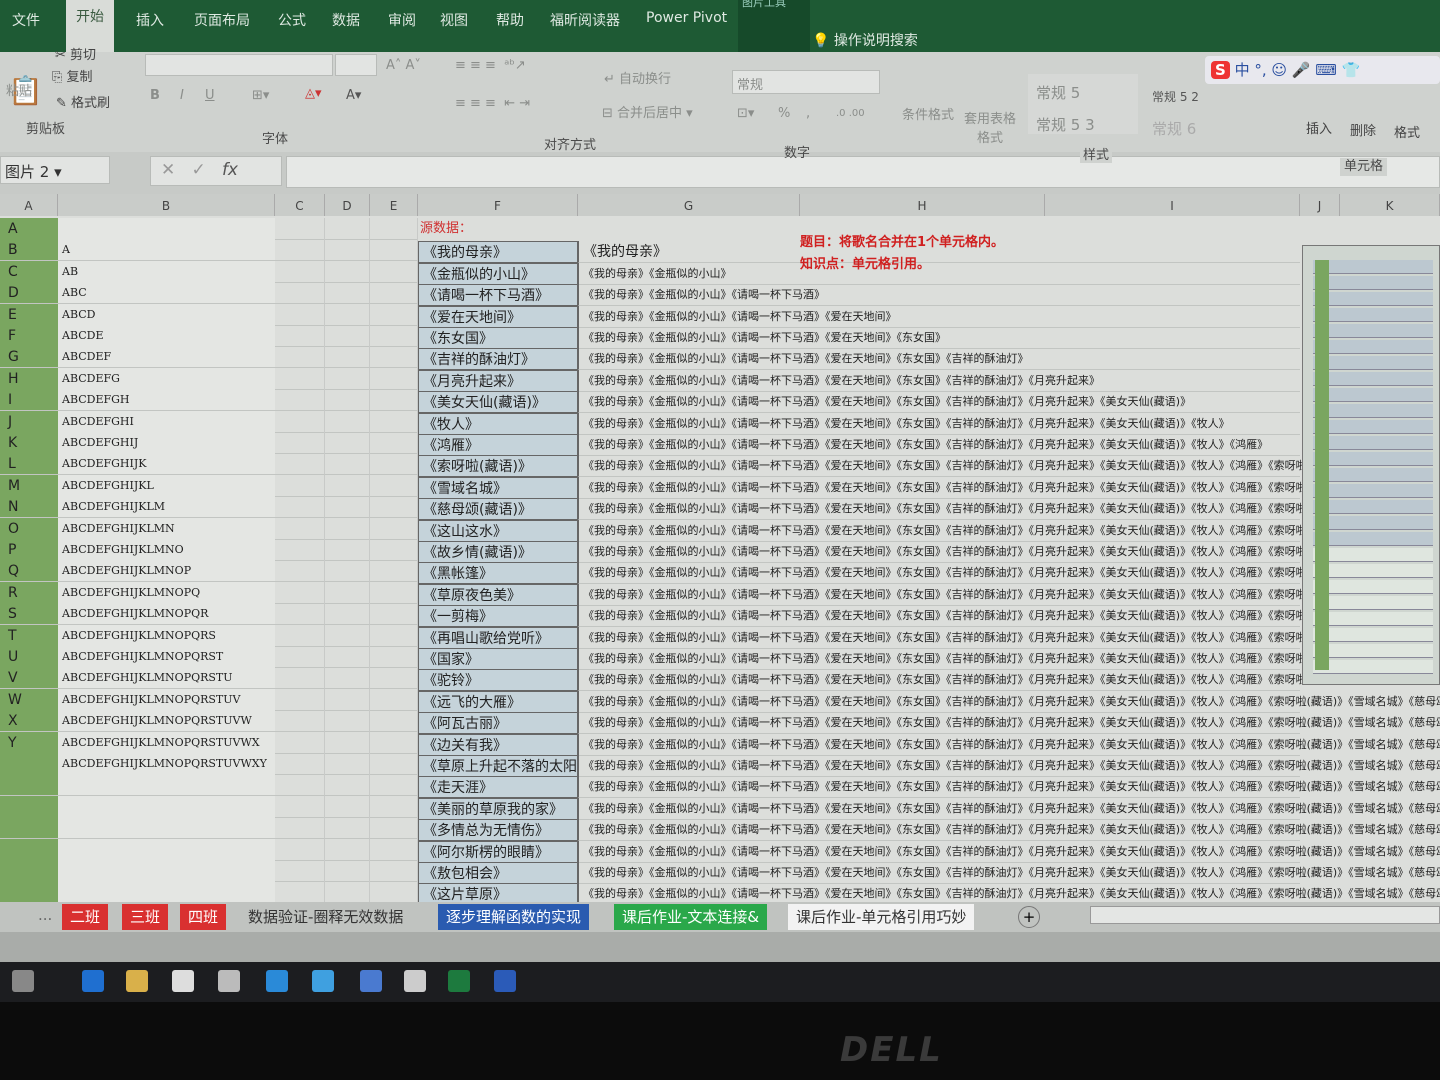 Image resolution: width=1440 pixels, height=1080 pixels. What do you see at coordinates (459, 981) in the screenshot?
I see `excel-icon` at bounding box center [459, 981].